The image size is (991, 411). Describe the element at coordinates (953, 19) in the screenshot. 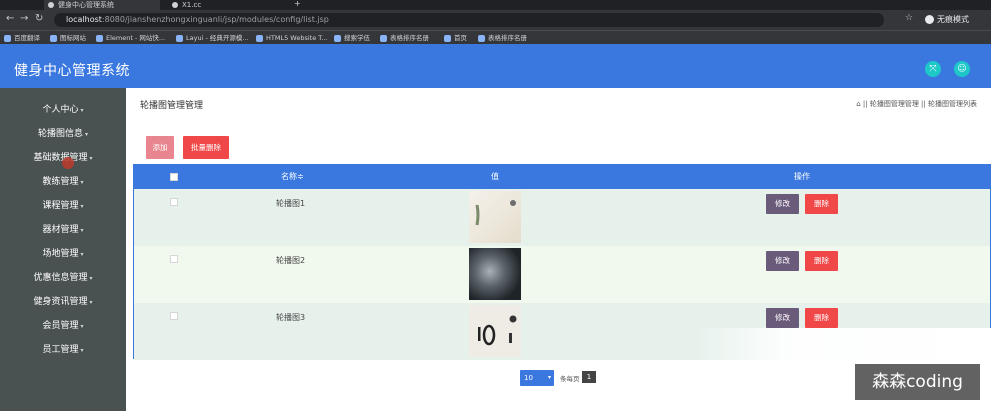

I see `incognito-label: 无痕模式` at that location.